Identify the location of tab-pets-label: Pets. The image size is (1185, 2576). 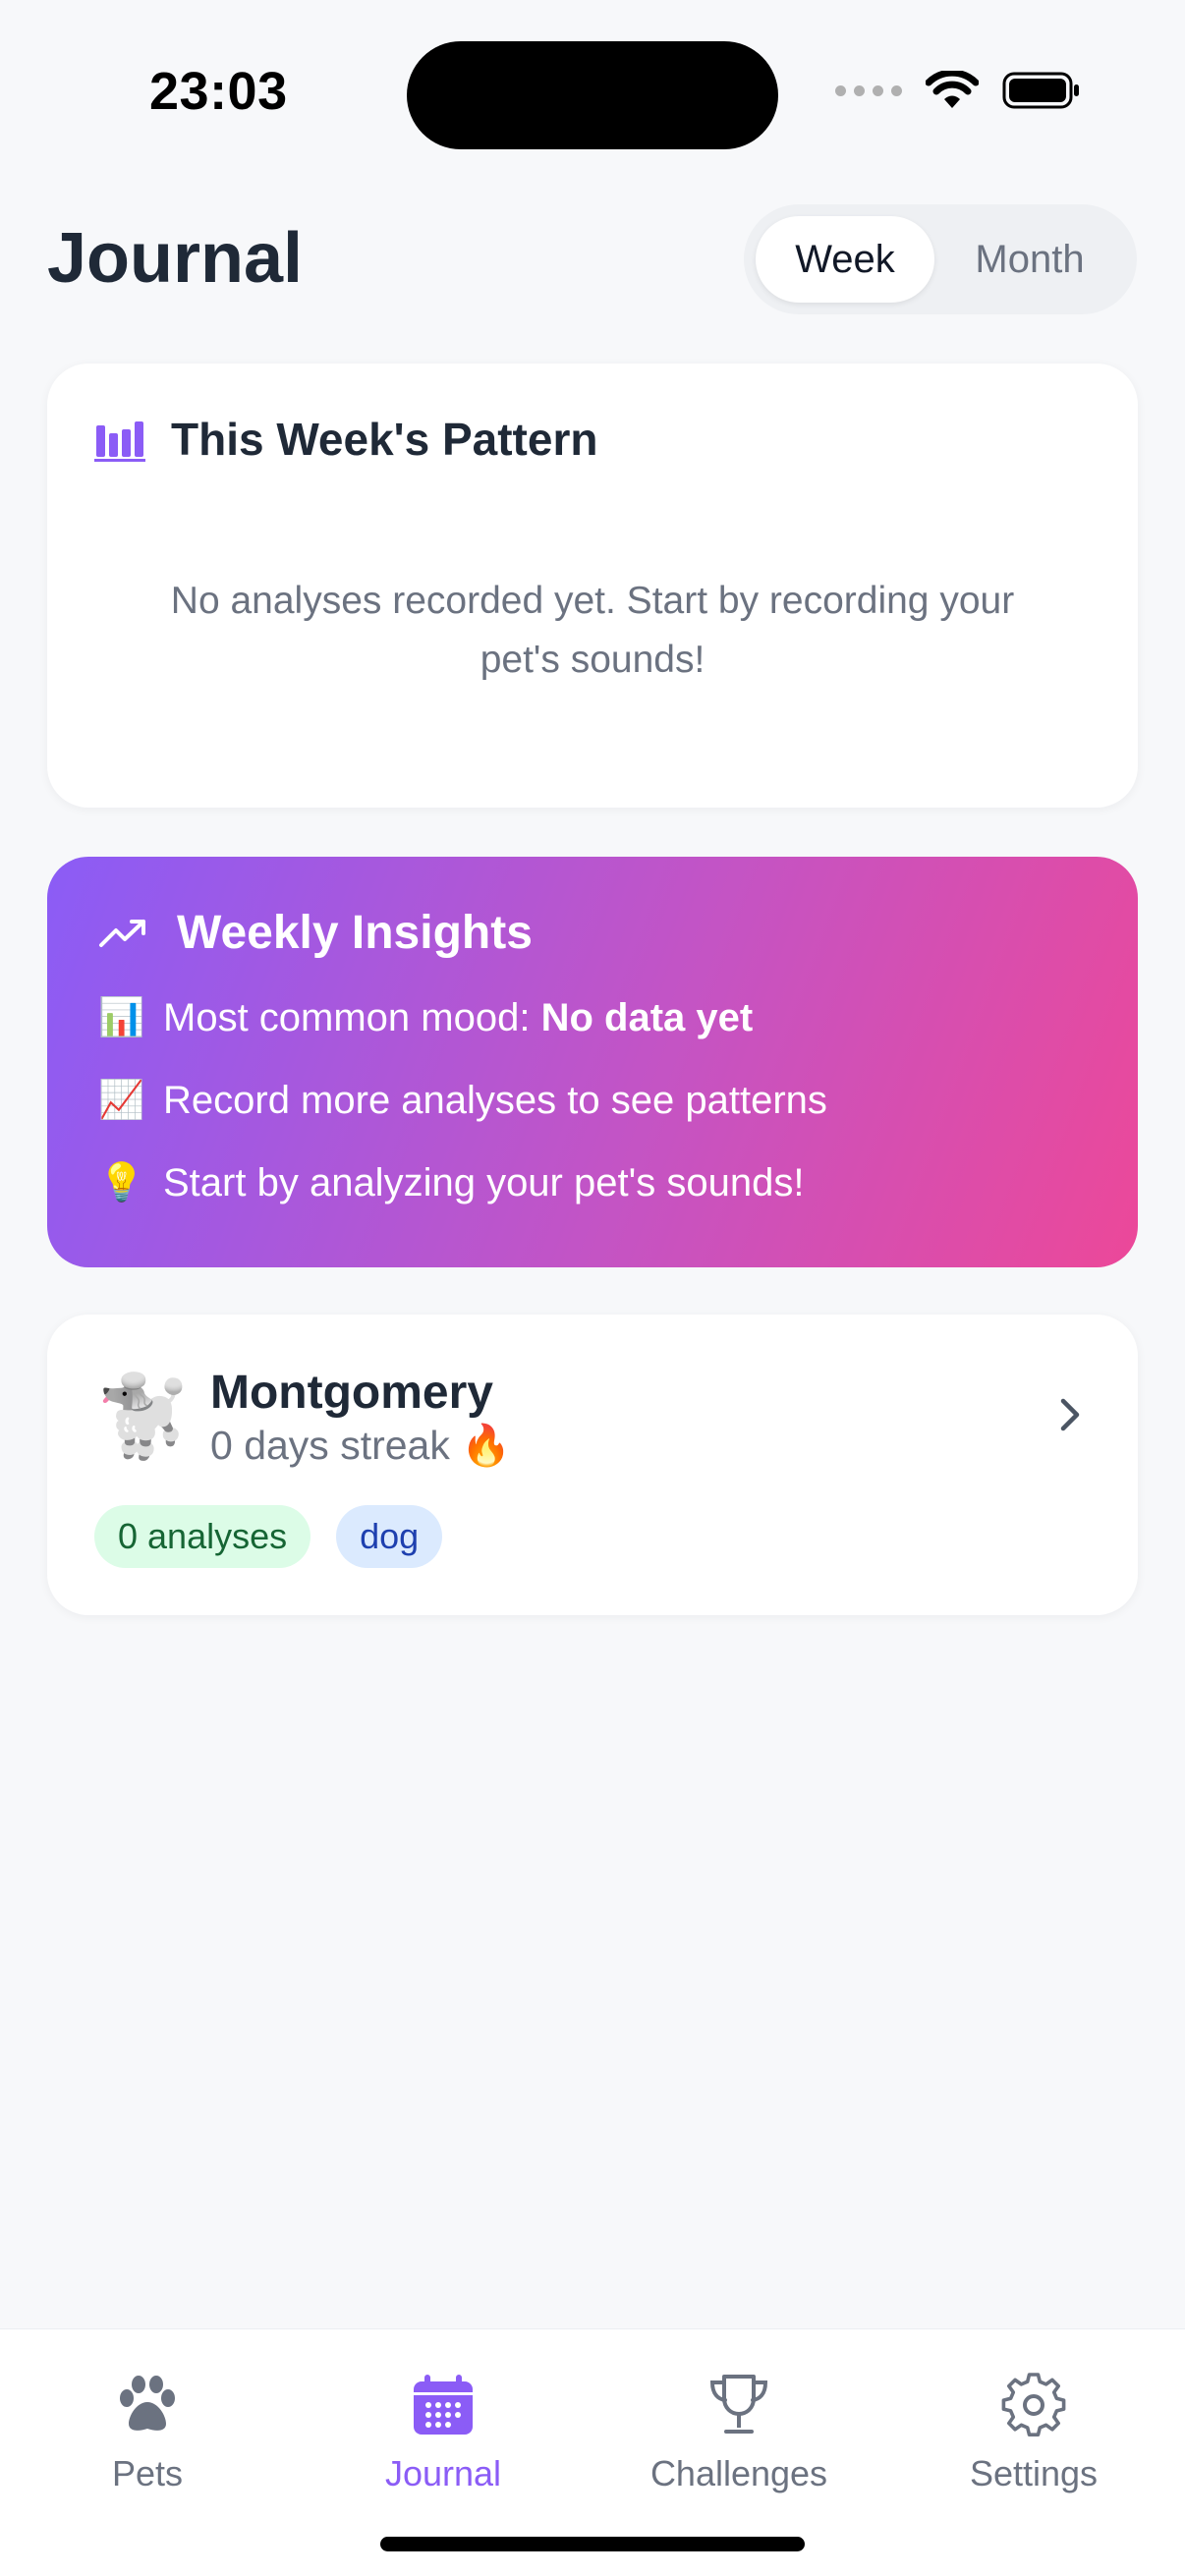
(148, 2473).